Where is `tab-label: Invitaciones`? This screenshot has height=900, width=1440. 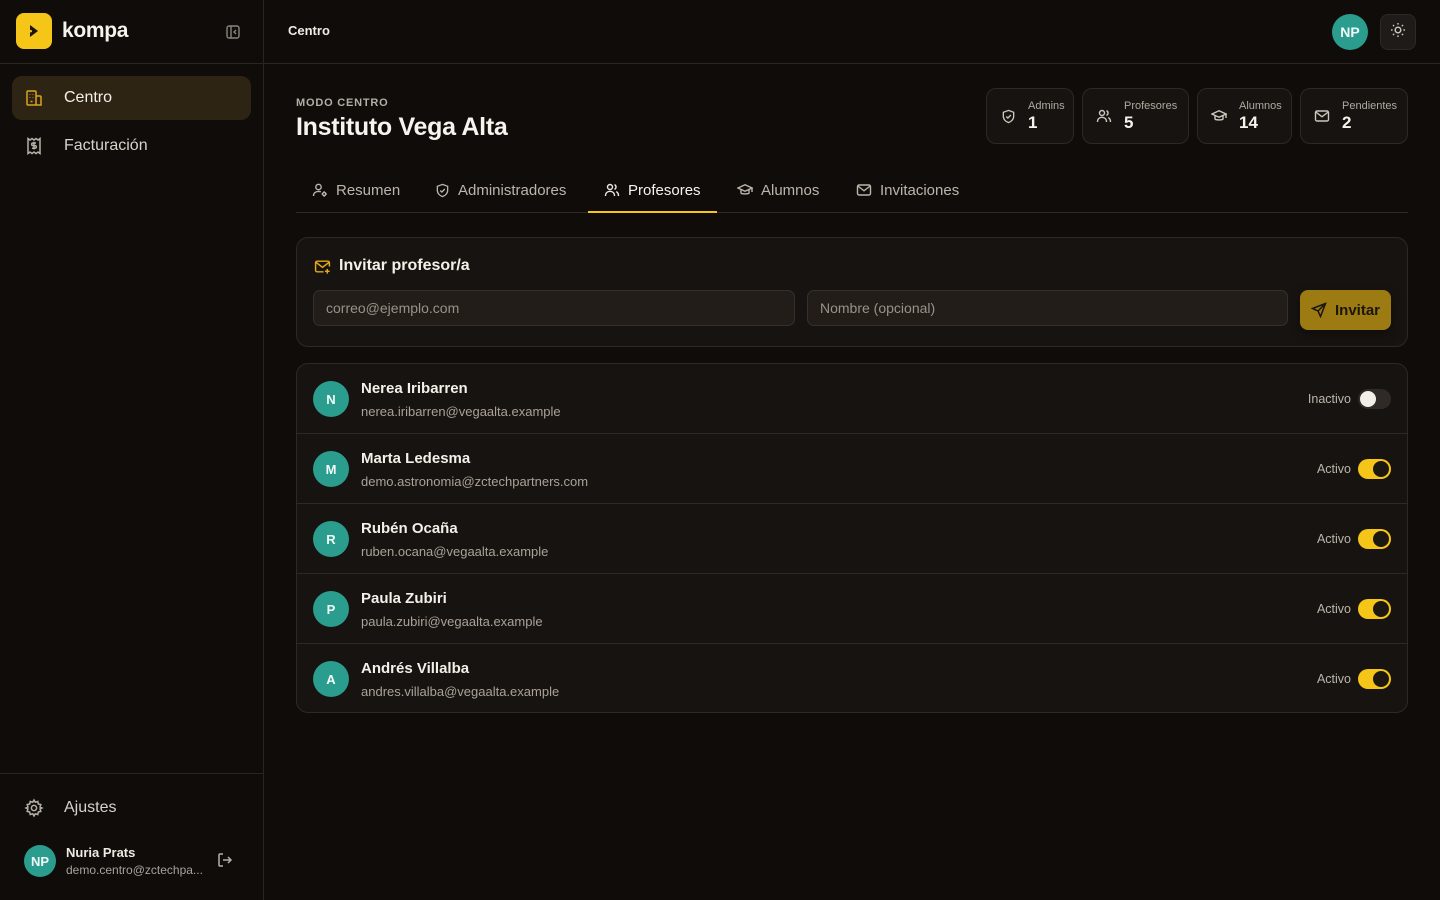
tab-label: Invitaciones is located at coordinates (920, 190).